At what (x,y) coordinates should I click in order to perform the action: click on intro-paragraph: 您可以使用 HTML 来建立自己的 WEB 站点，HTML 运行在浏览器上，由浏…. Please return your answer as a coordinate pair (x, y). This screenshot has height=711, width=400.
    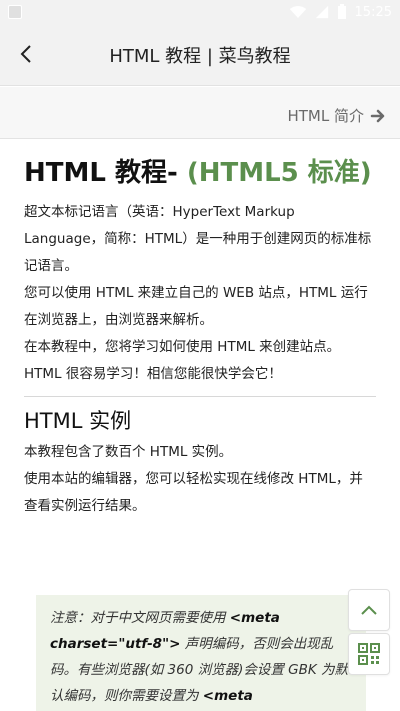
    Looking at the image, I should click on (196, 307).